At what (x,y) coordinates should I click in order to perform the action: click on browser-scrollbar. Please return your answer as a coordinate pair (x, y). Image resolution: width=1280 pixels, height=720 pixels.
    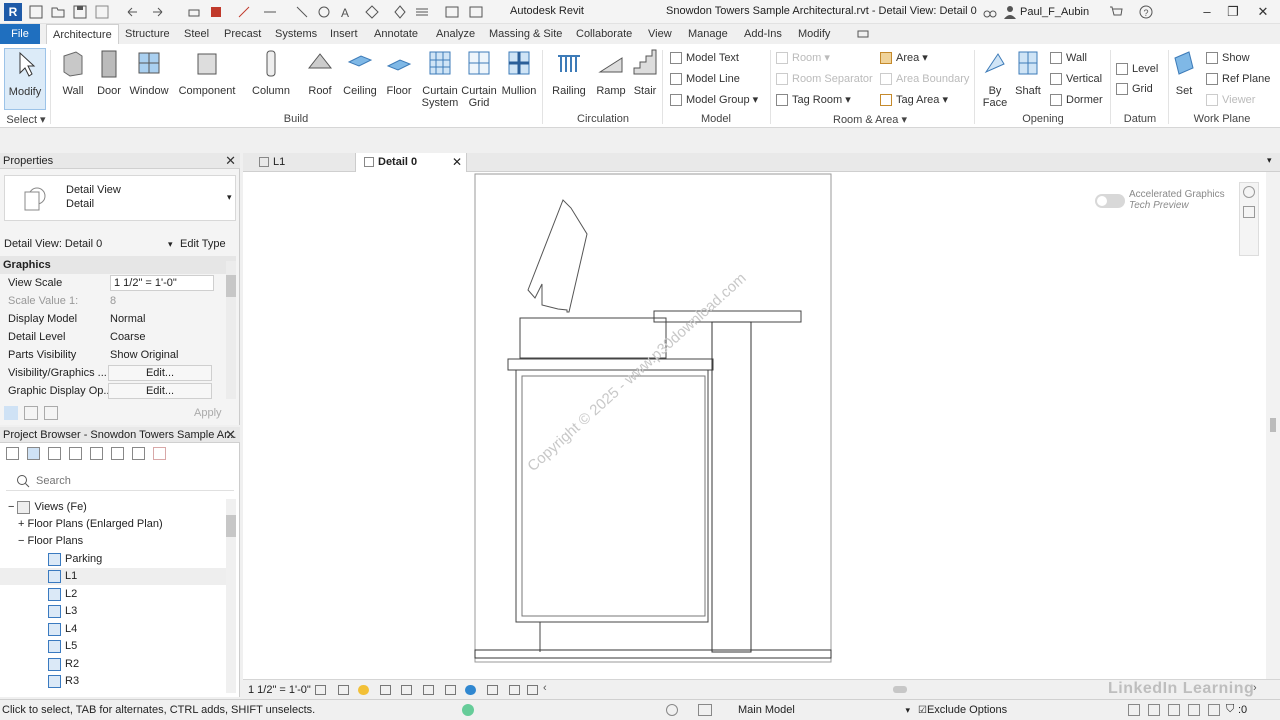
    Looking at the image, I should click on (231, 596).